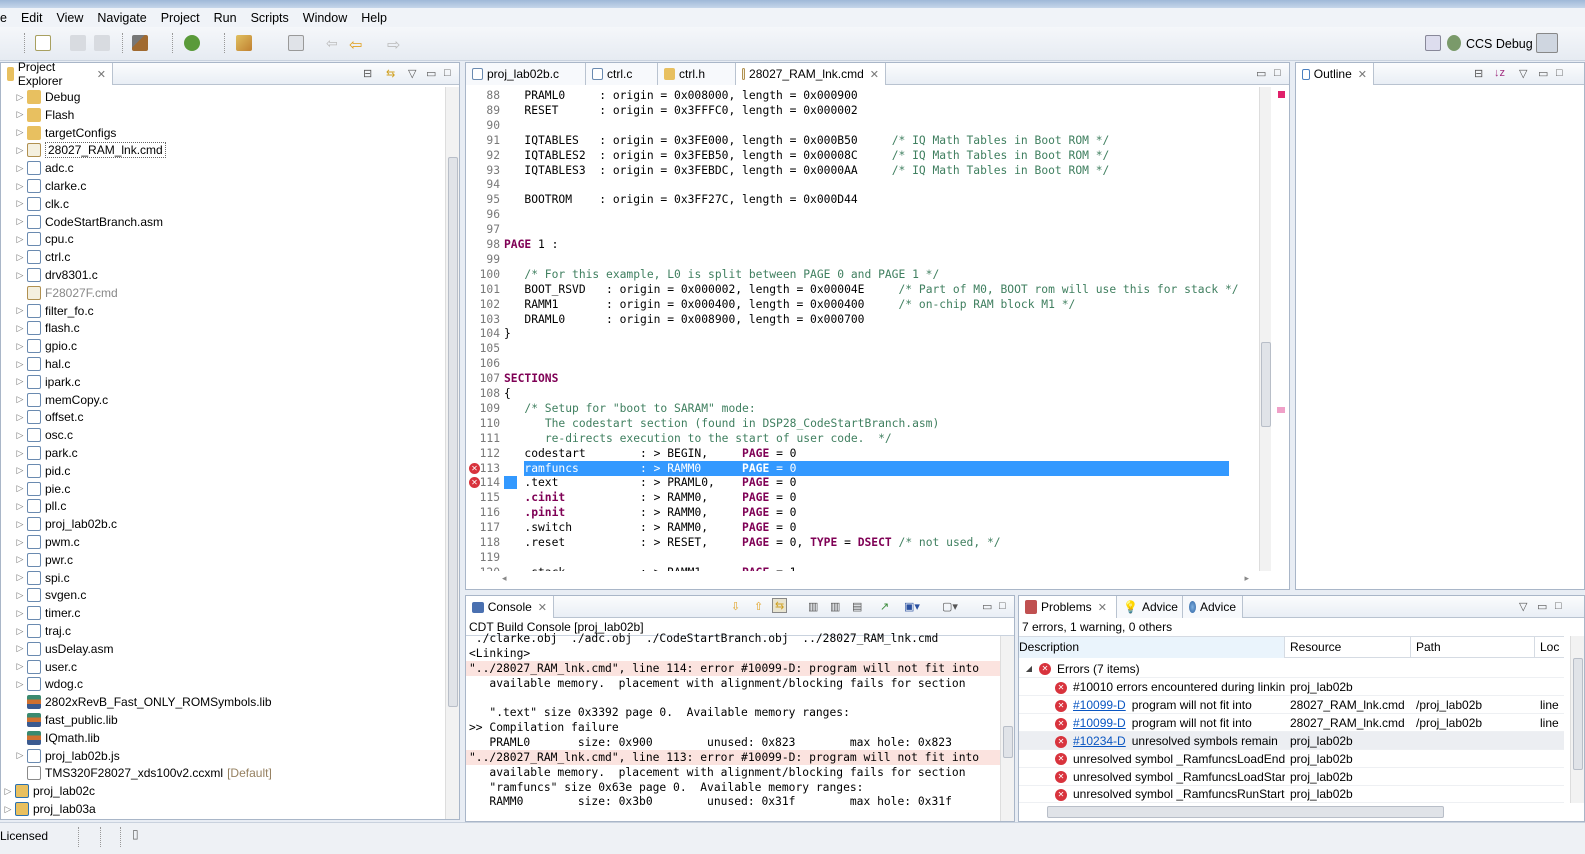 The image size is (1585, 854). Describe the element at coordinates (296, 43) in the screenshot. I see `console-icon` at that location.